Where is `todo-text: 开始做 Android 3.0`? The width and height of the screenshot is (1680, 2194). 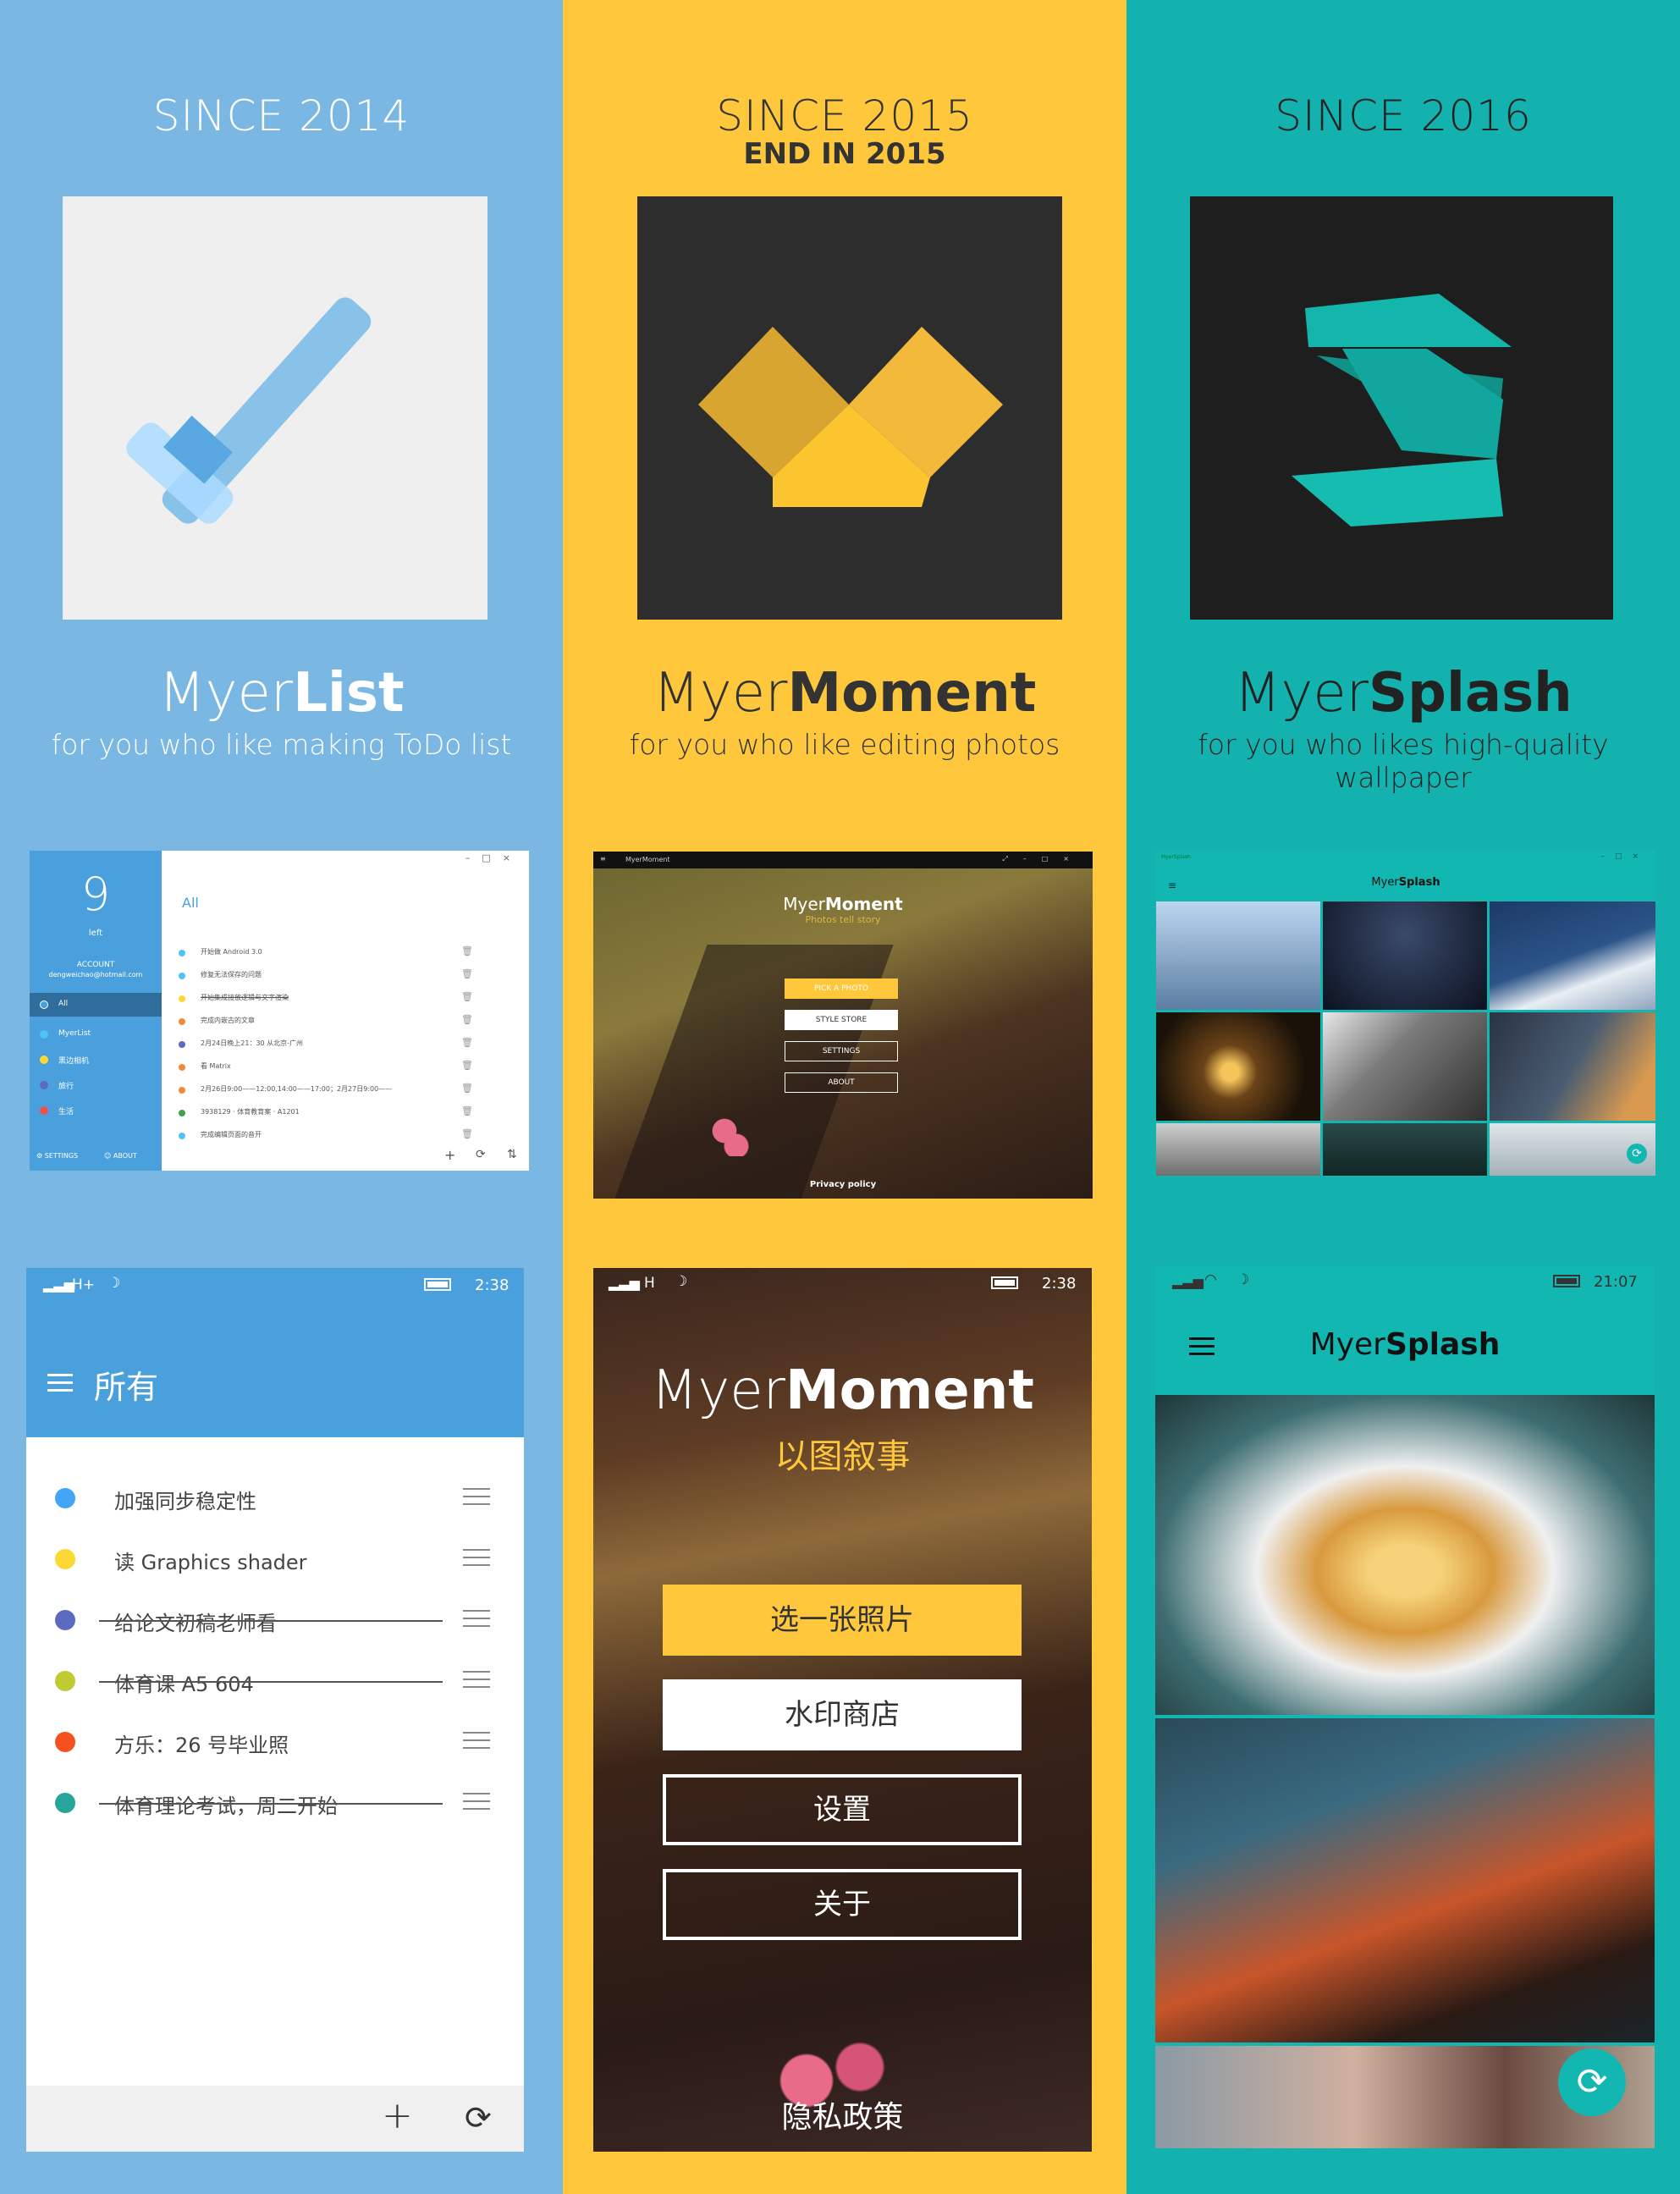 todo-text: 开始做 Android 3.0 is located at coordinates (231, 952).